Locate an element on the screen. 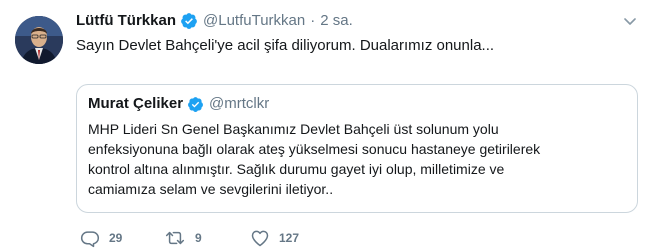 The image size is (649, 252). chevron-down-icon is located at coordinates (630, 21).